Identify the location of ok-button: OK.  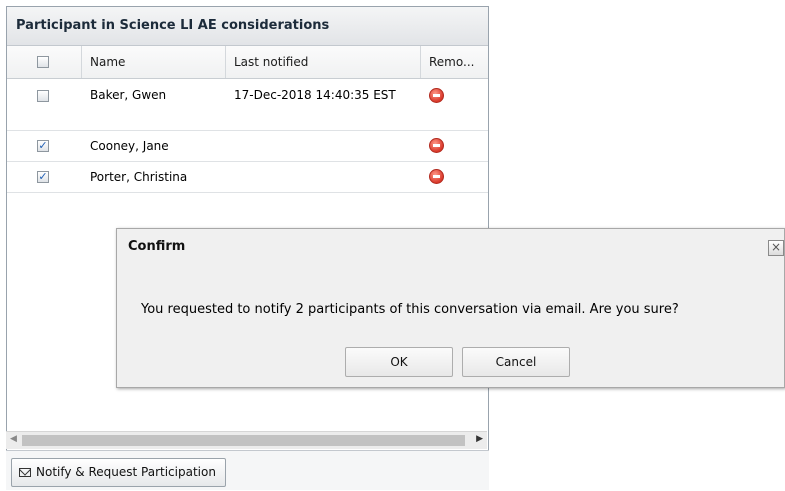
(399, 362).